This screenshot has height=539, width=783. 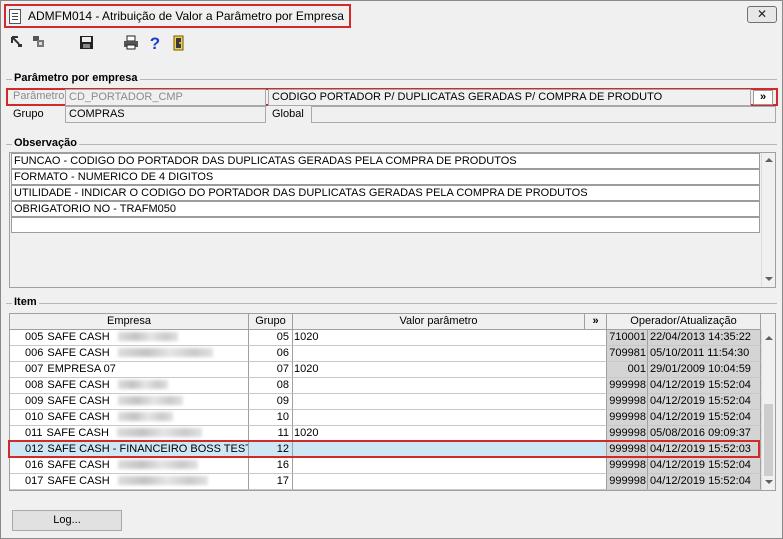 I want to click on cell-atualizacao: 22/04/2013 14:35:22, so click(x=704, y=338).